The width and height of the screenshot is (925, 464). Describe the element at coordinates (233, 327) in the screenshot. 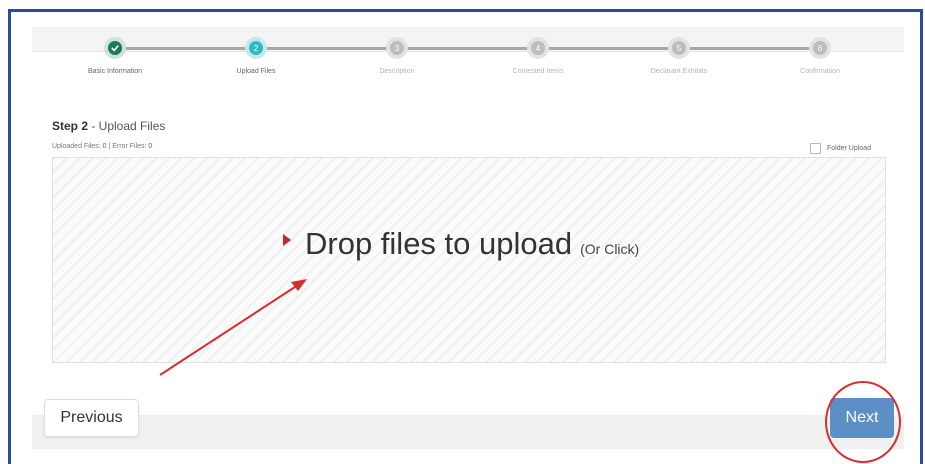

I see `annotation-arrow-icon` at that location.